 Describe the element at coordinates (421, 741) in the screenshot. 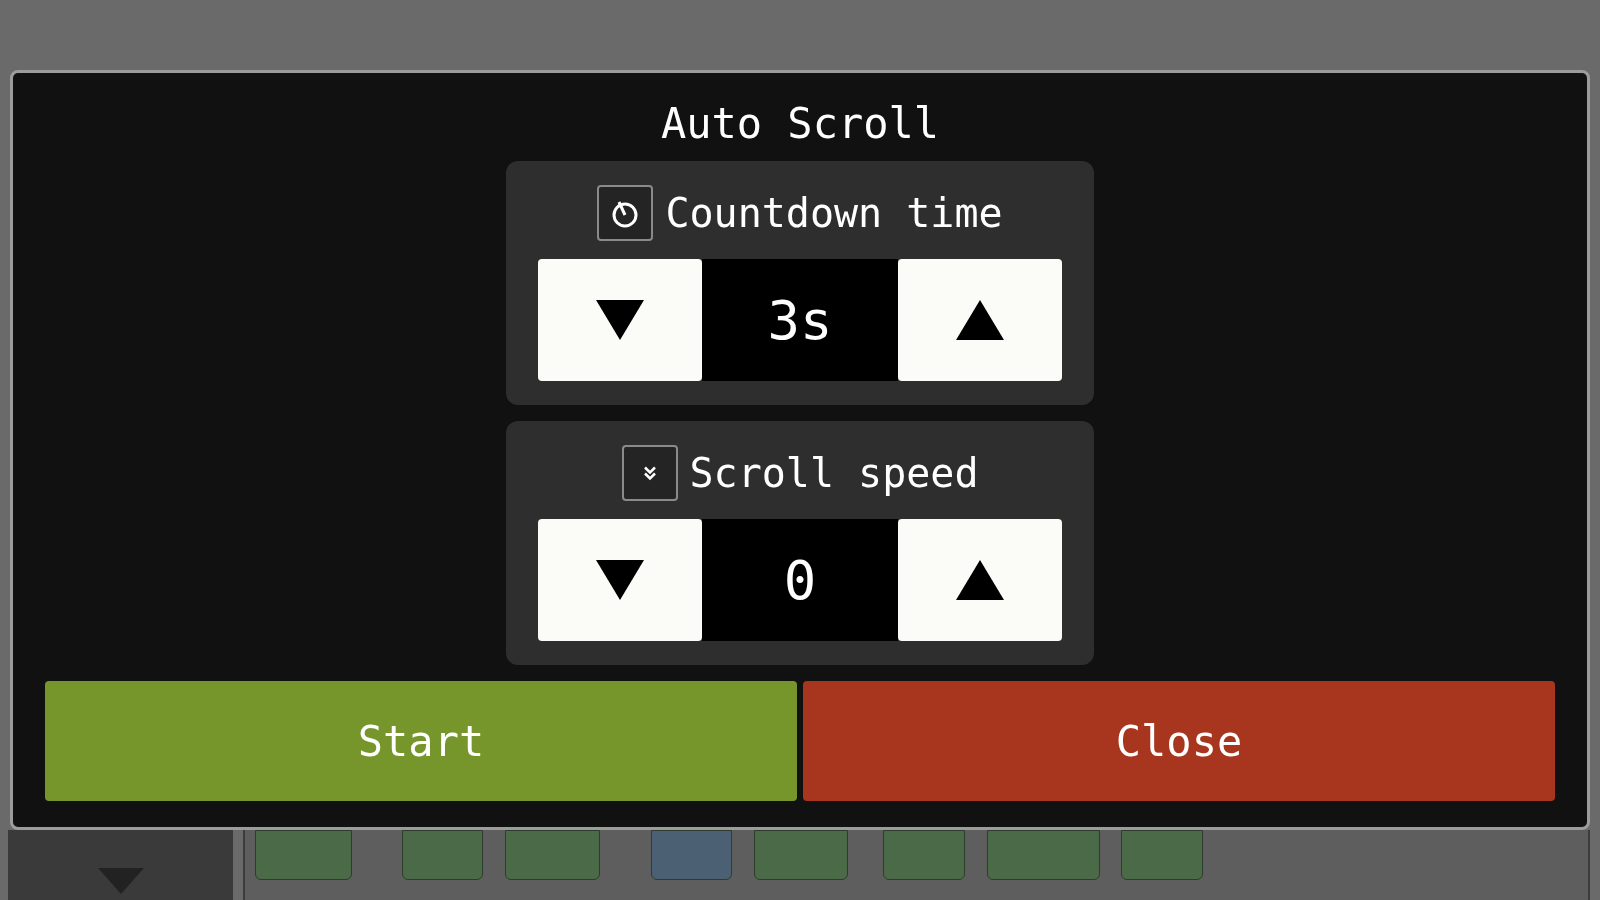

I see `start-button: Start` at that location.